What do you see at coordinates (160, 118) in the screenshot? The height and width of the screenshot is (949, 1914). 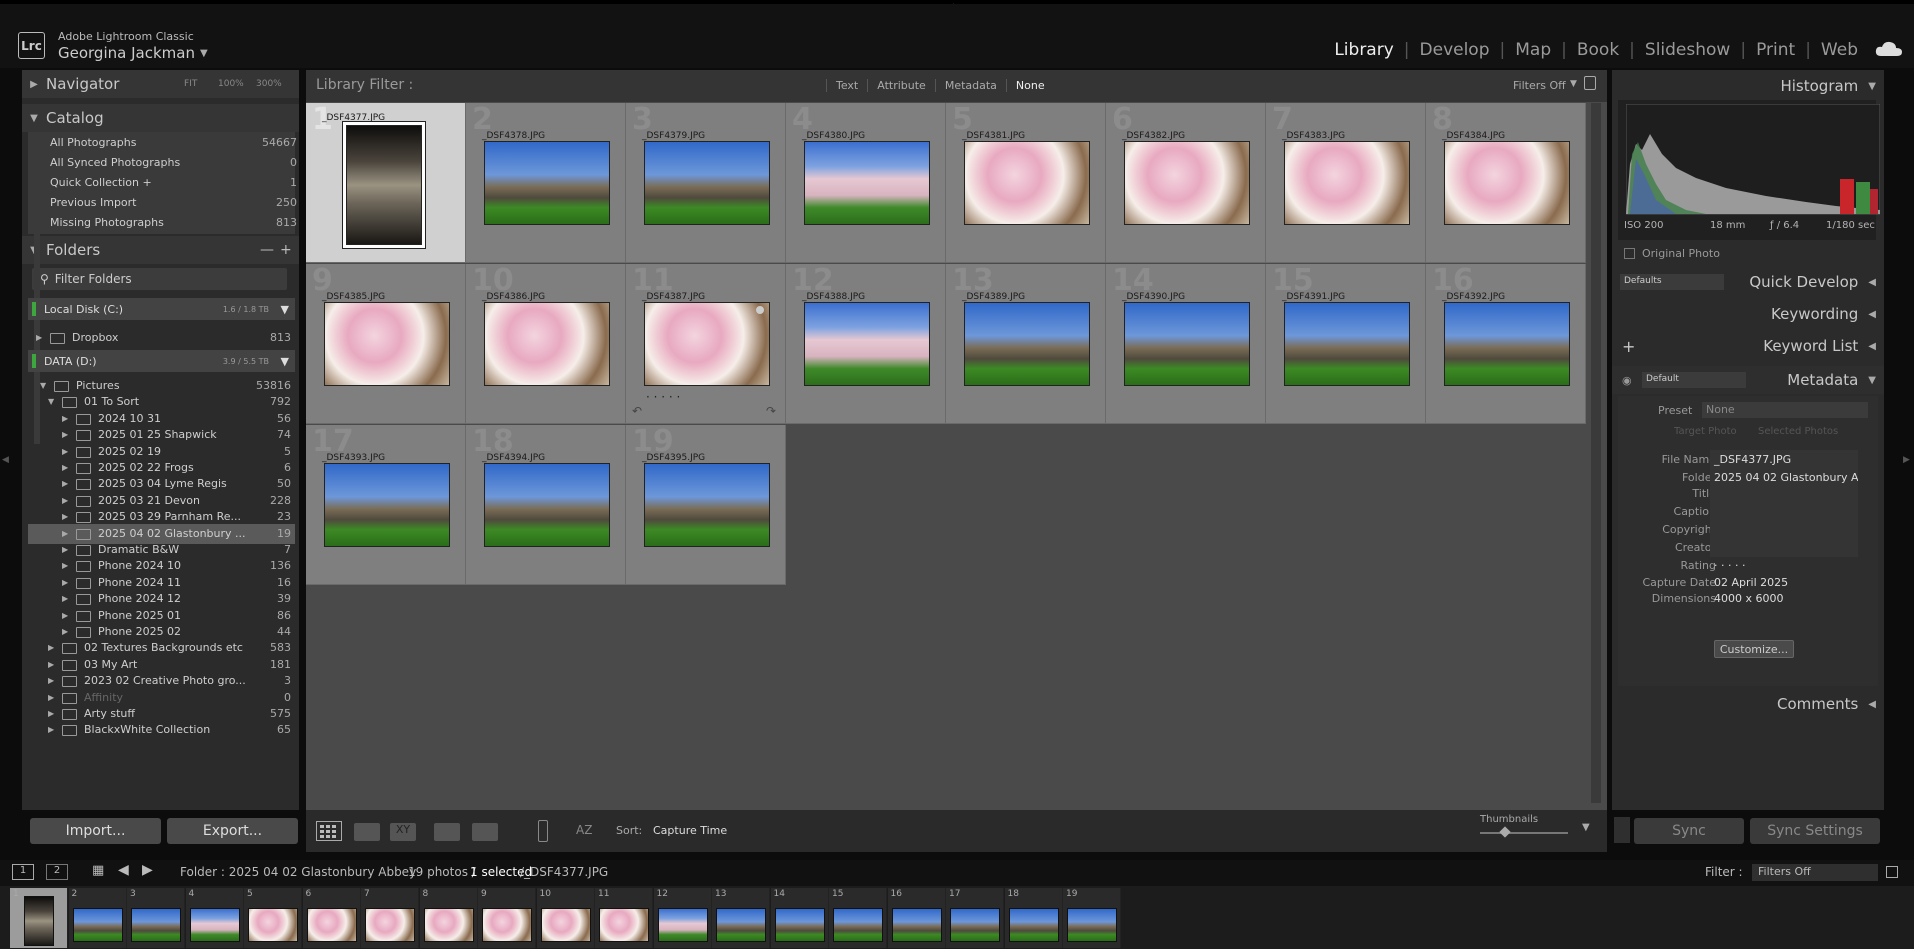 I see `catalog-header: ▼ Catalog` at bounding box center [160, 118].